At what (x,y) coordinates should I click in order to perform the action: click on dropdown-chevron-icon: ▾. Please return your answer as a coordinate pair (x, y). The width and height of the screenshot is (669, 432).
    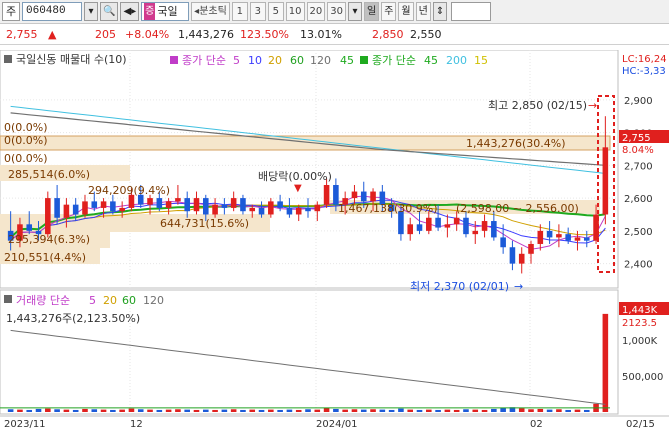
    Looking at the image, I should click on (91, 11).